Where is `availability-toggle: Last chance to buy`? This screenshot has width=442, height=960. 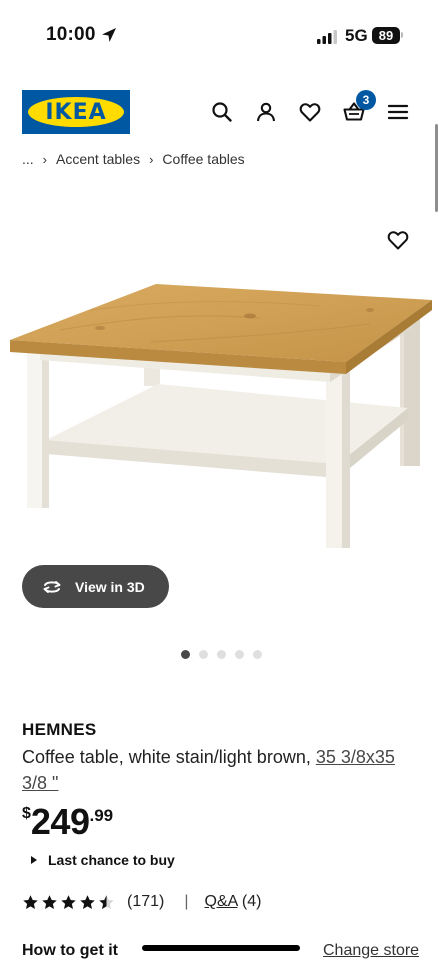
availability-toggle: Last chance to buy is located at coordinates (103, 860).